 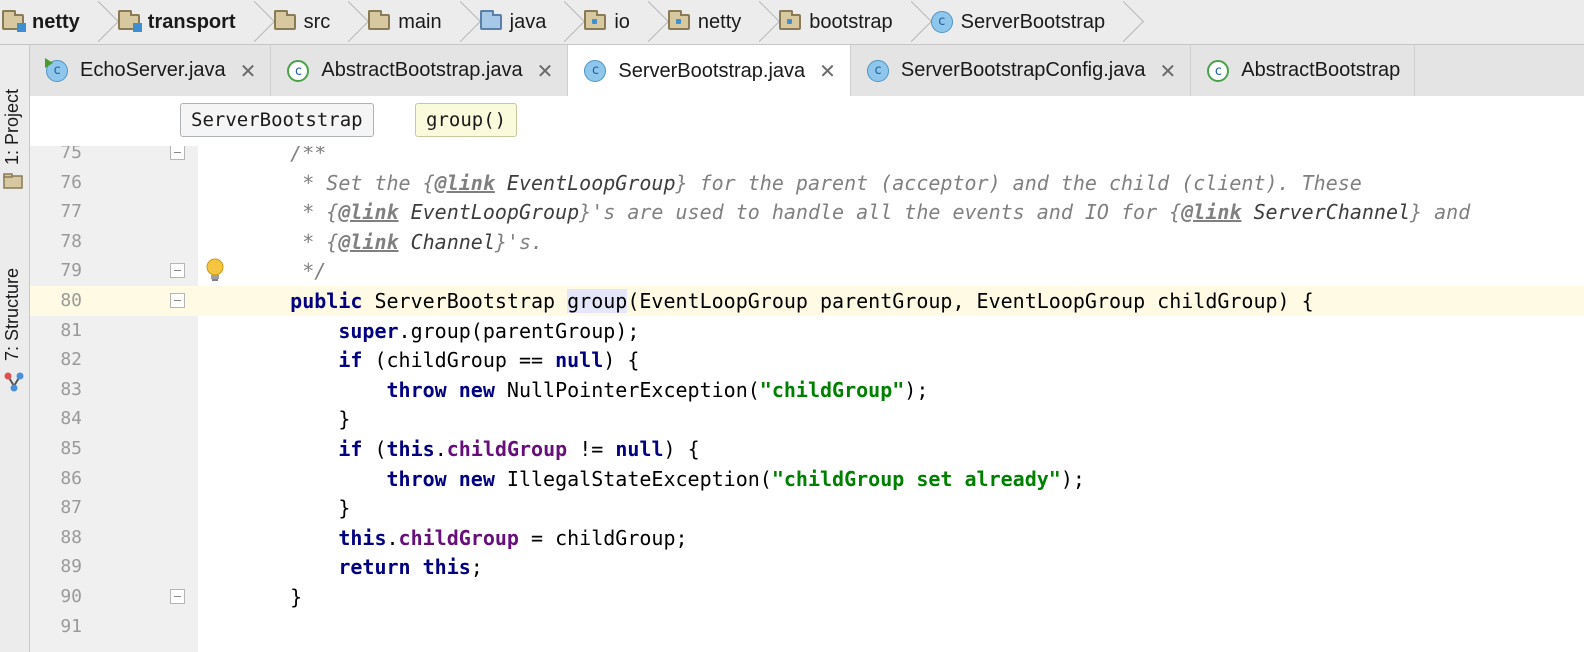 What do you see at coordinates (1031, 22) in the screenshot?
I see `breadcrumb-item: c ServerBootstrap` at bounding box center [1031, 22].